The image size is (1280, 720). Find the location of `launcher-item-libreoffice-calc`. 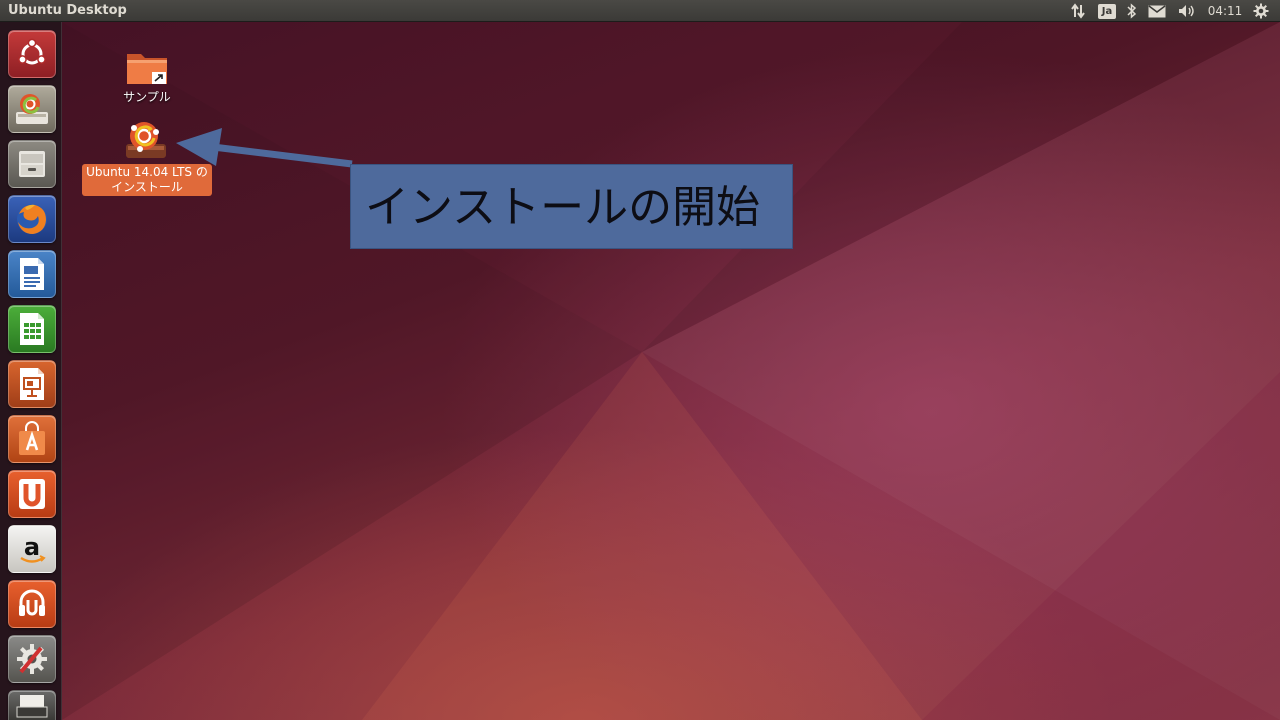

launcher-item-libreoffice-calc is located at coordinates (32, 329).